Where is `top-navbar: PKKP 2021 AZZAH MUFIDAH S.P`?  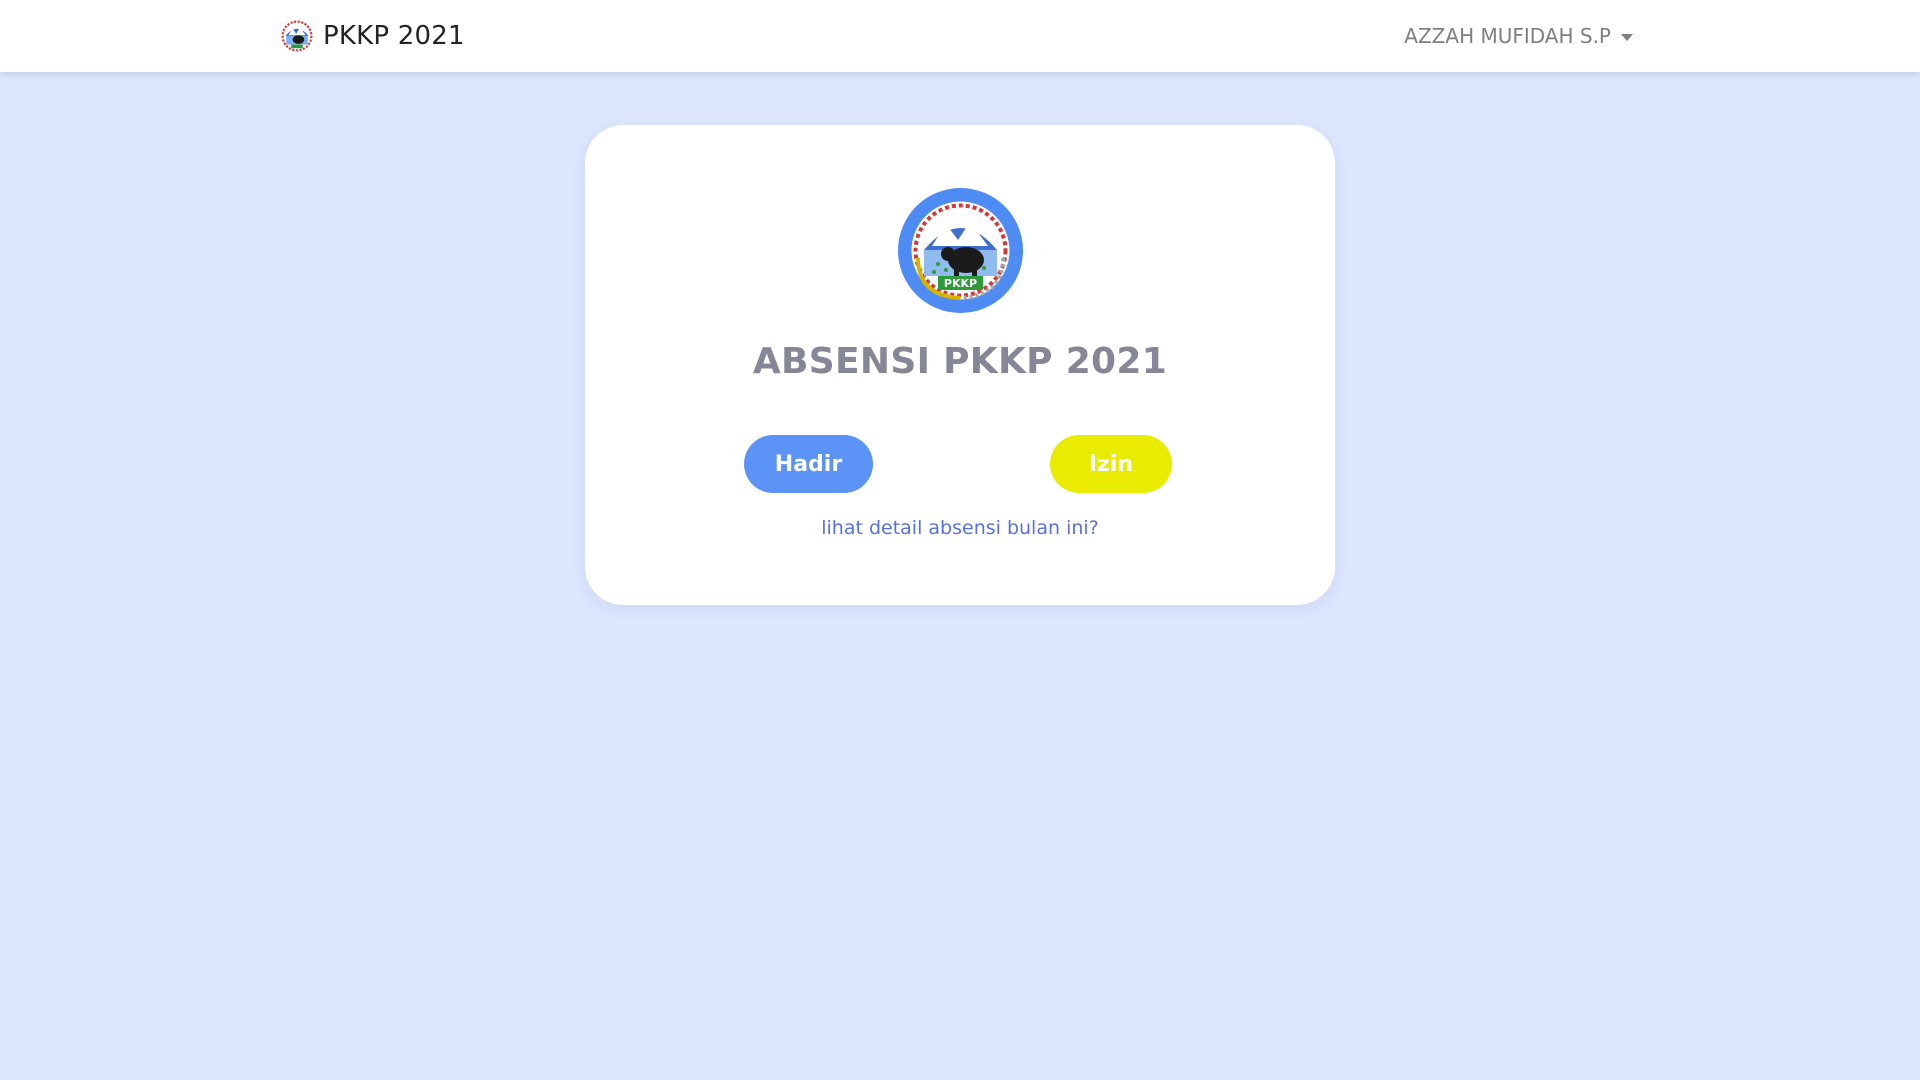 top-navbar: PKKP 2021 AZZAH MUFIDAH S.P is located at coordinates (960, 36).